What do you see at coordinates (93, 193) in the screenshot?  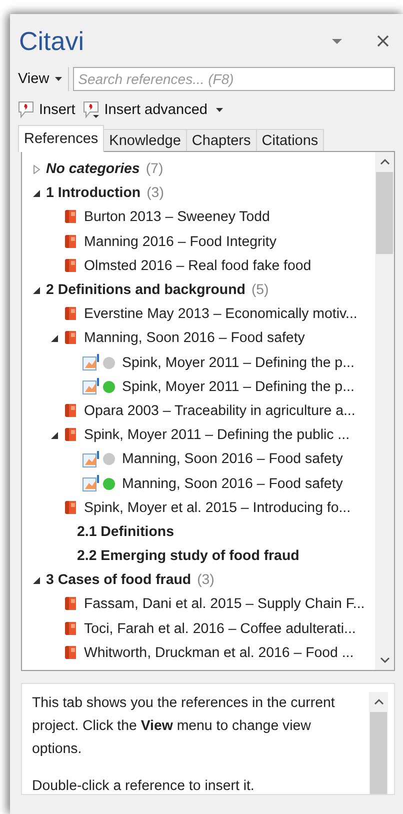 I see `category-label: 1 Introduction` at bounding box center [93, 193].